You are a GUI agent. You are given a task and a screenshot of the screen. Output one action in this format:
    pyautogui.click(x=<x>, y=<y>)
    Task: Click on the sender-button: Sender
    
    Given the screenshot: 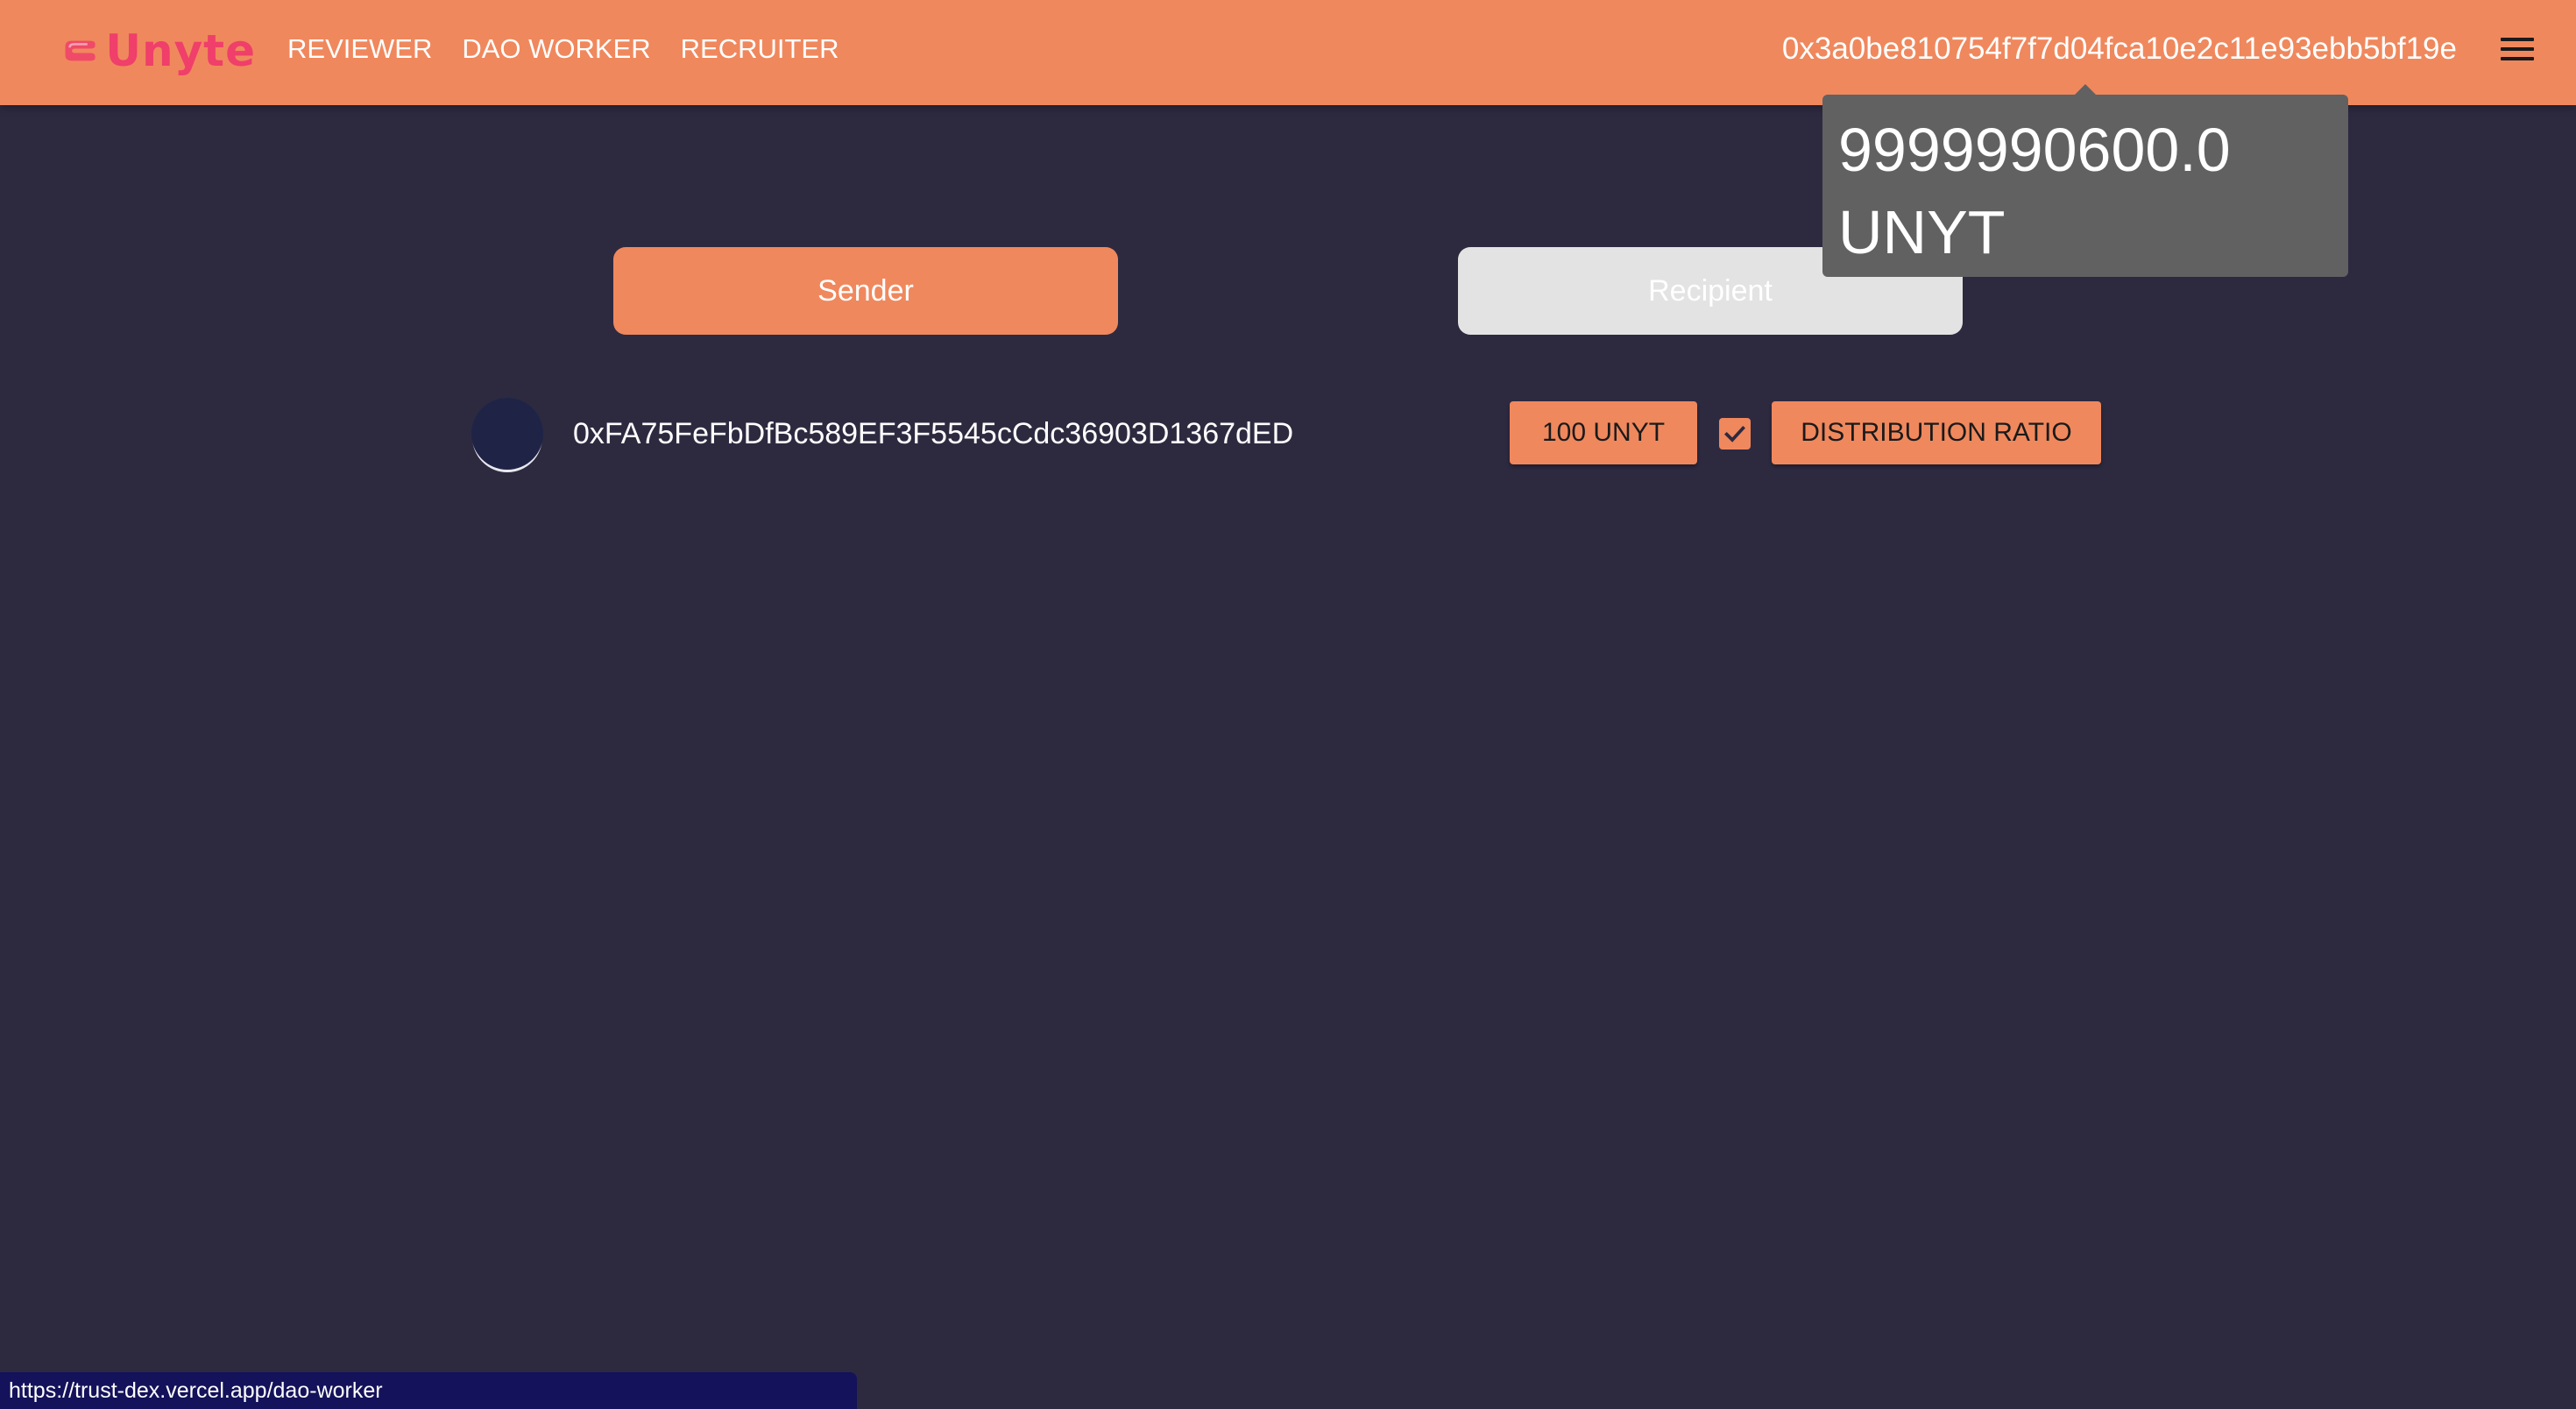 What is the action you would take?
    pyautogui.click(x=865, y=291)
    